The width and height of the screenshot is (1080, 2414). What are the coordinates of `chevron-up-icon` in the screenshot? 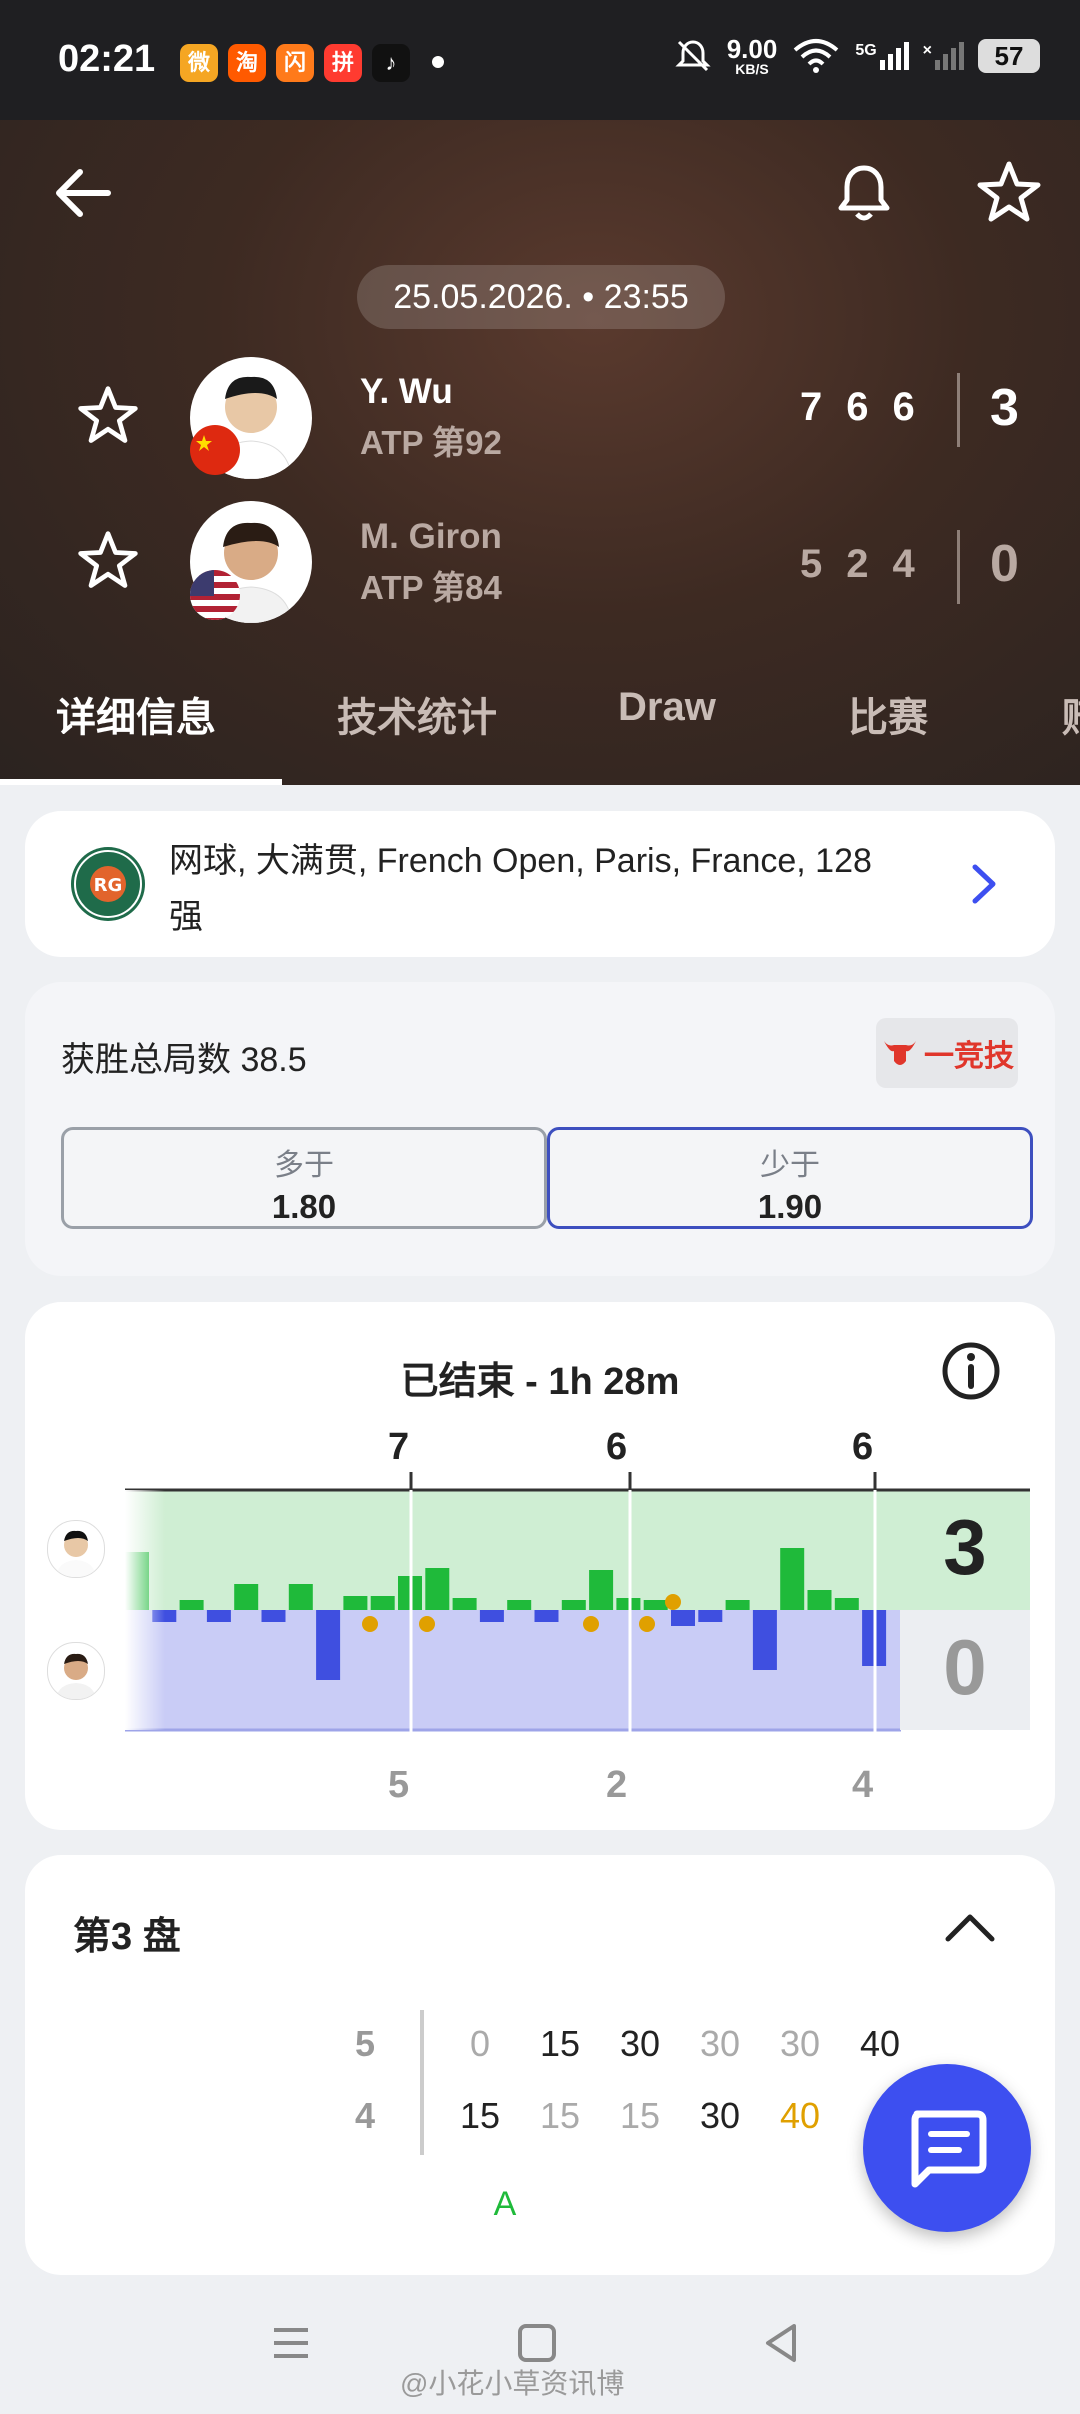 It's located at (970, 1927).